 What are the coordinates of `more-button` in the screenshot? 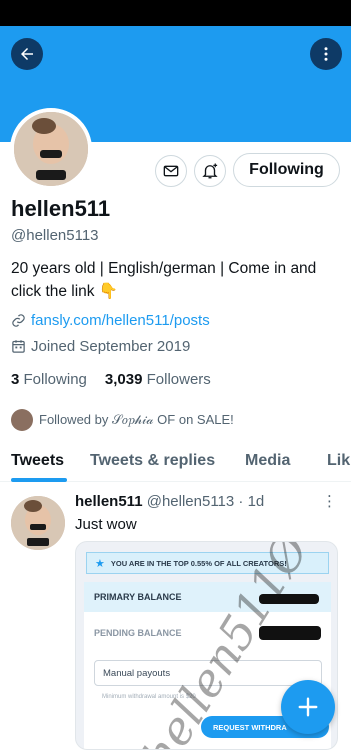 It's located at (326, 54).